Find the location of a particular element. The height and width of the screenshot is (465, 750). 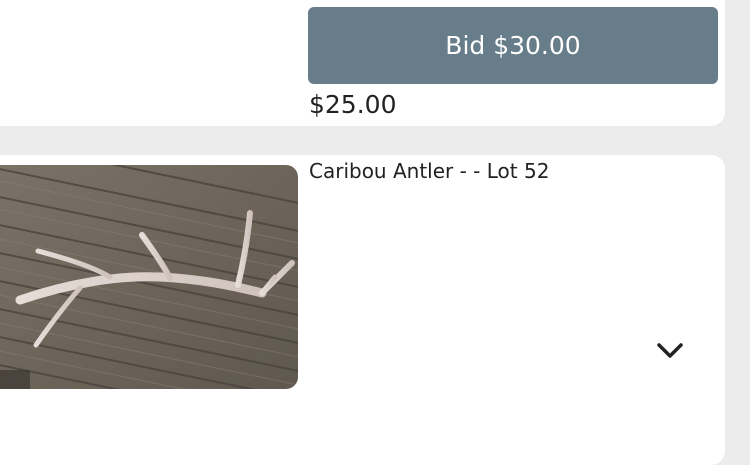

lot-title: Caribou Antler - - Lot 52 is located at coordinates (429, 171).